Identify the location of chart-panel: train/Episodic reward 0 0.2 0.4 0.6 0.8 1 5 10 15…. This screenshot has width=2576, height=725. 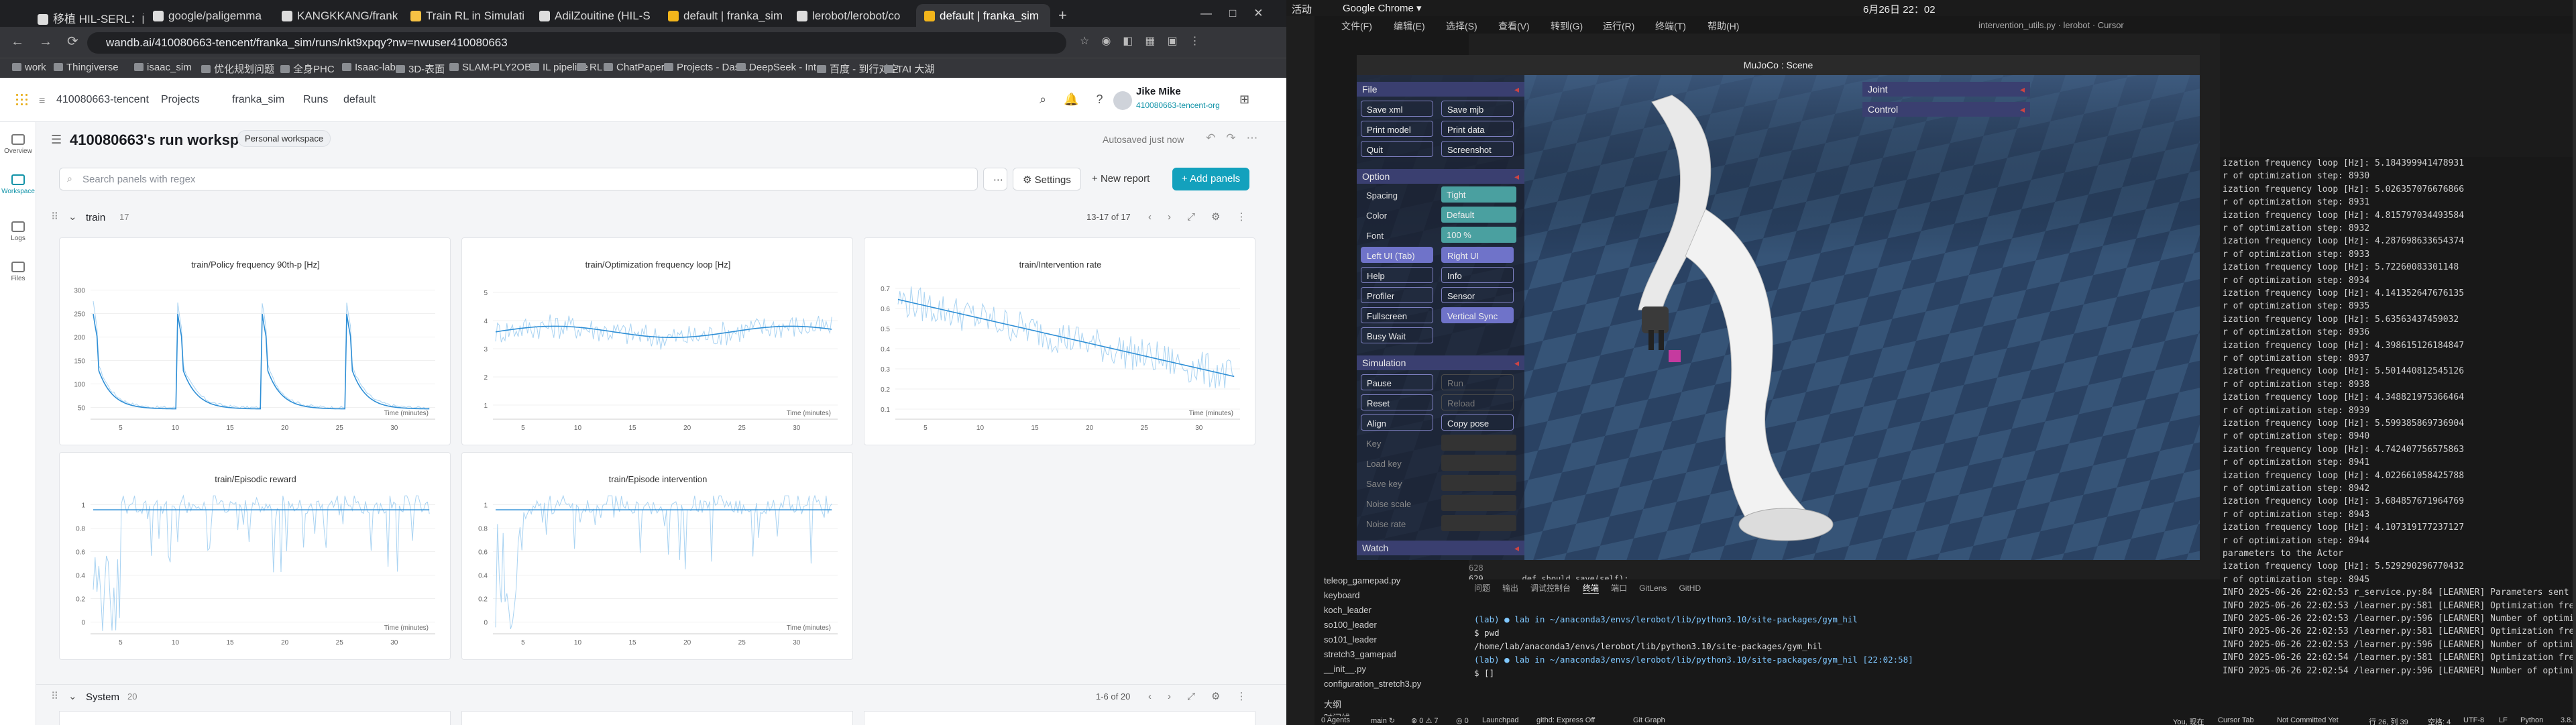
(255, 556).